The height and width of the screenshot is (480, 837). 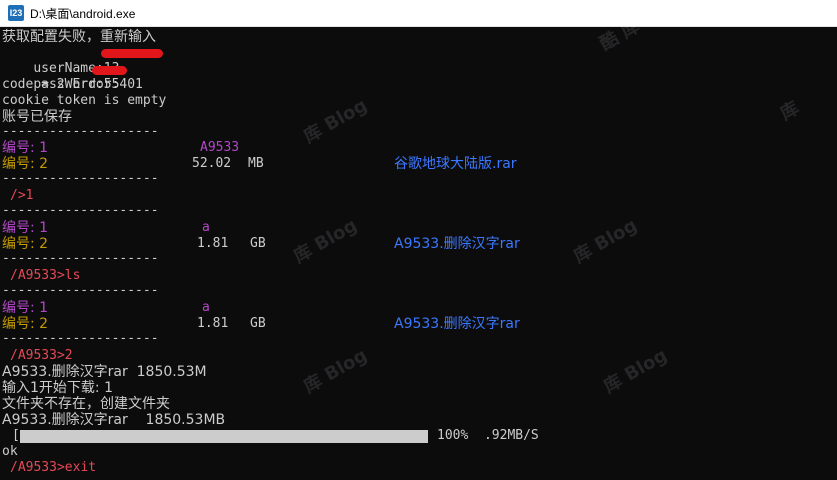 I want to click on list-item: 编号: 1 A9533, so click(x=412, y=148).